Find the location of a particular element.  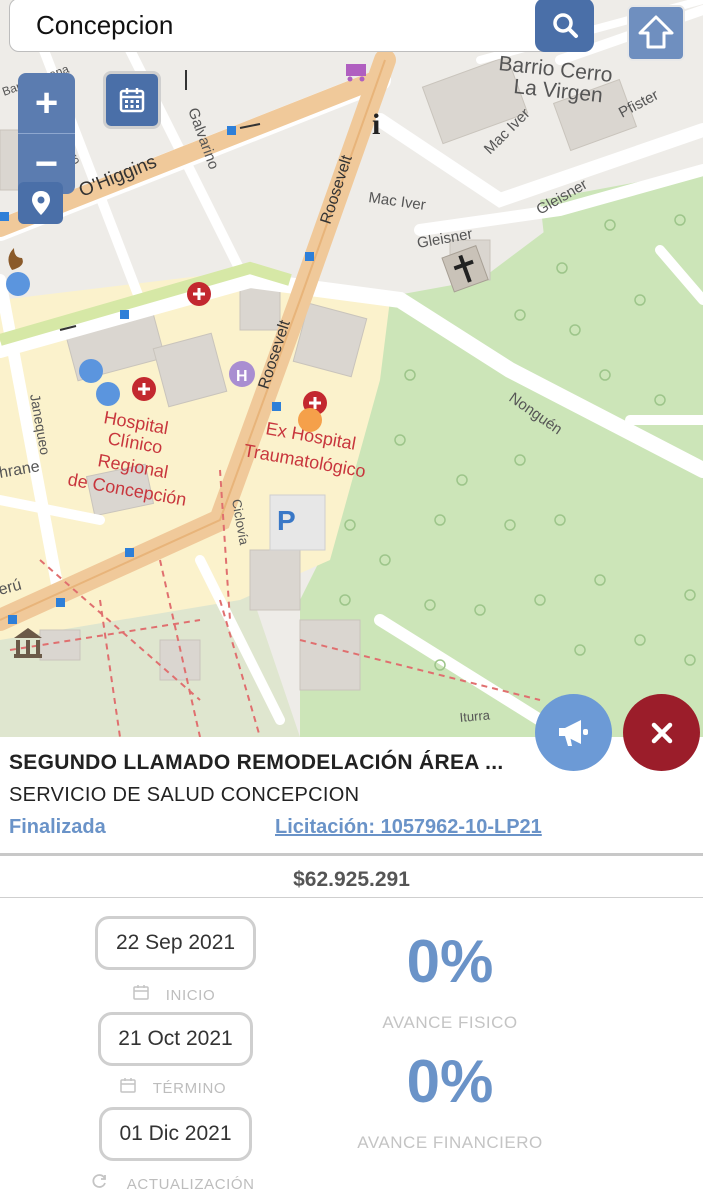

plus-icon: + is located at coordinates (46, 102).